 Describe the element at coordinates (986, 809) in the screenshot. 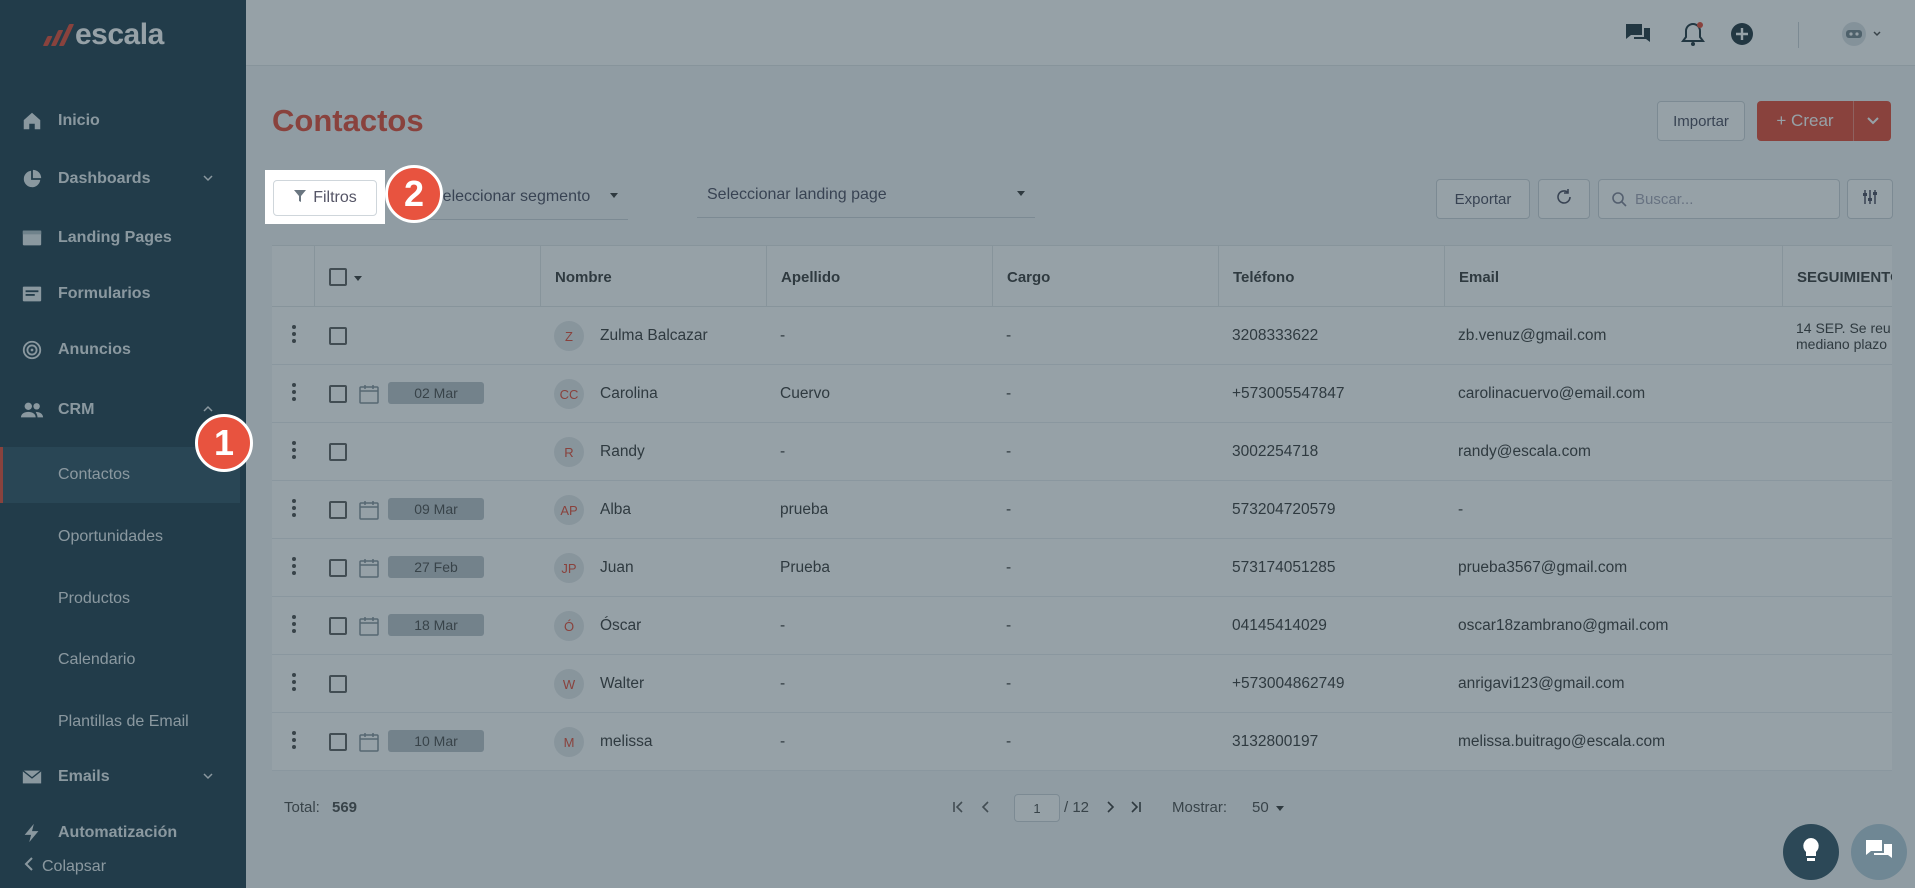

I see `prev-page-icon` at that location.